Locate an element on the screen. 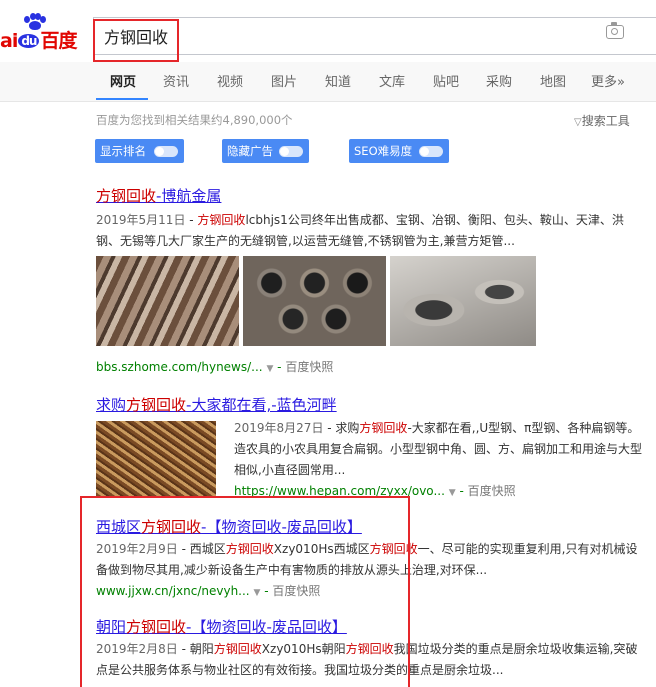 The image size is (656, 687). result-stats: 百度为您找到相关结果约4,890,000个 is located at coordinates (194, 120).